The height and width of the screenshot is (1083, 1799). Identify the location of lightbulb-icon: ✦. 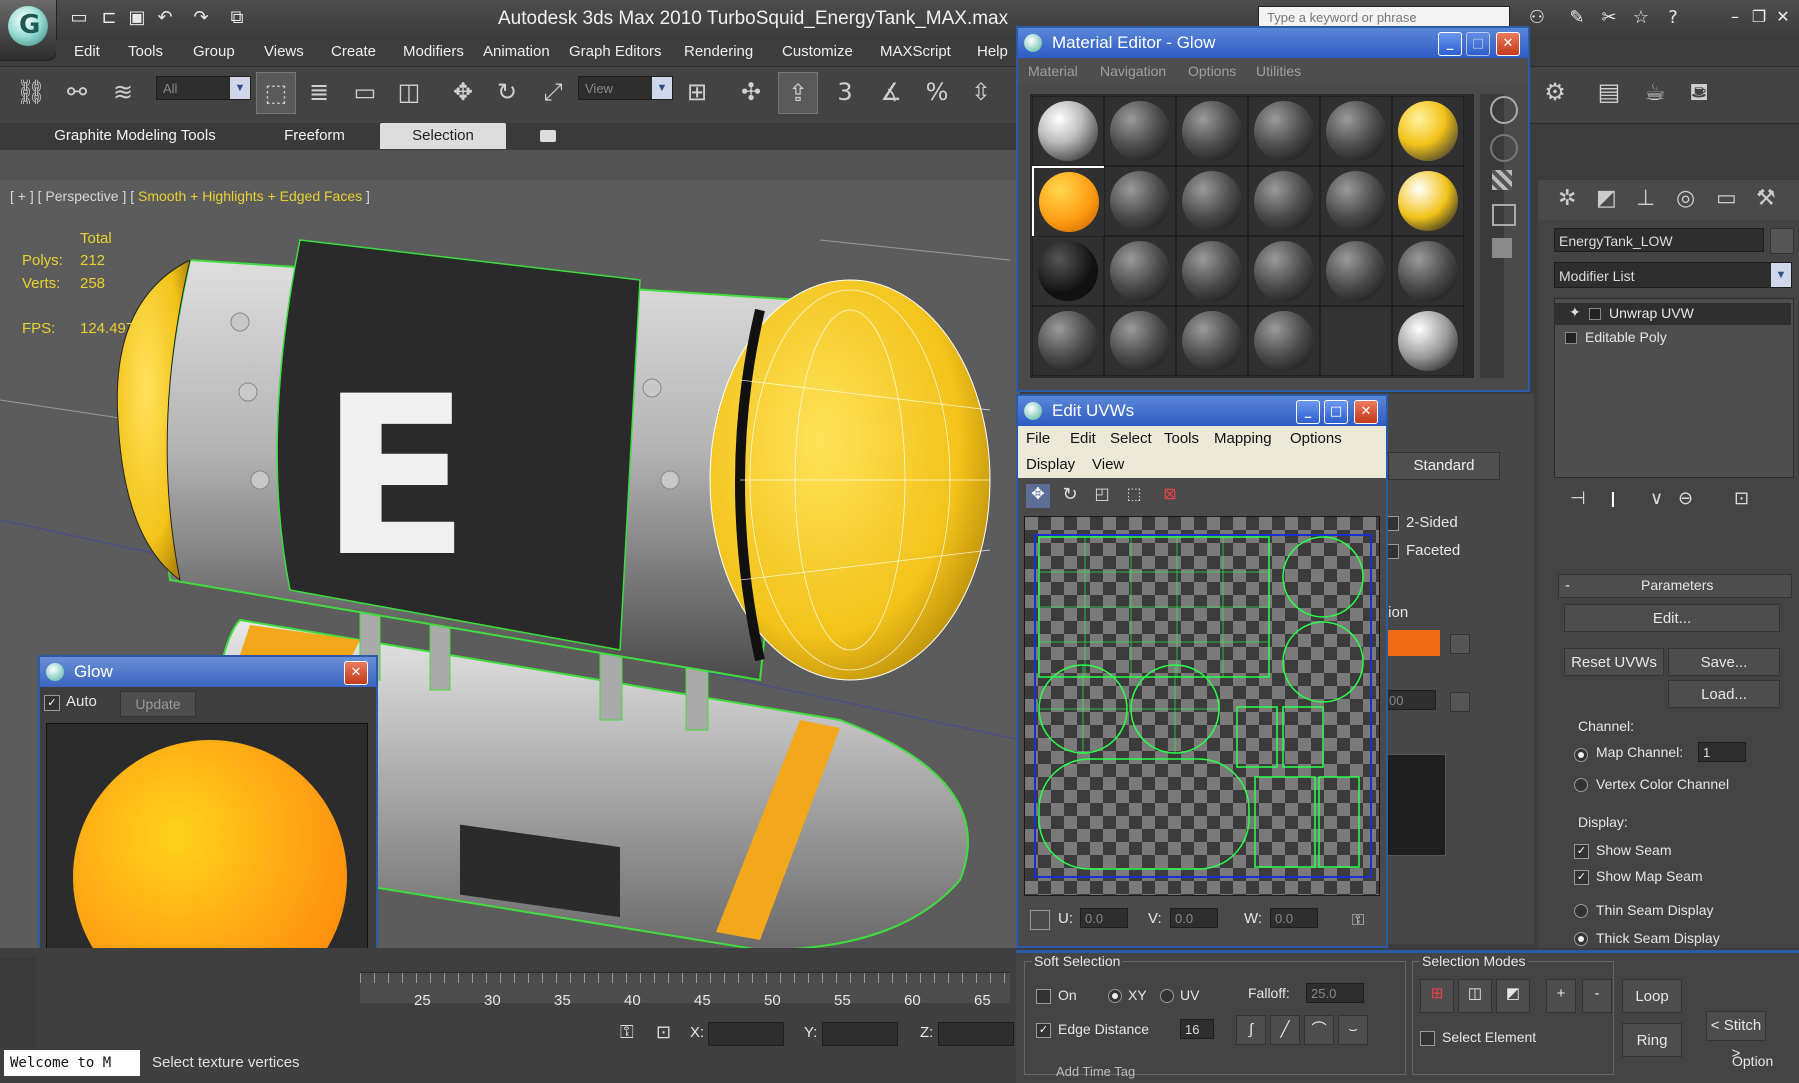
(1575, 313).